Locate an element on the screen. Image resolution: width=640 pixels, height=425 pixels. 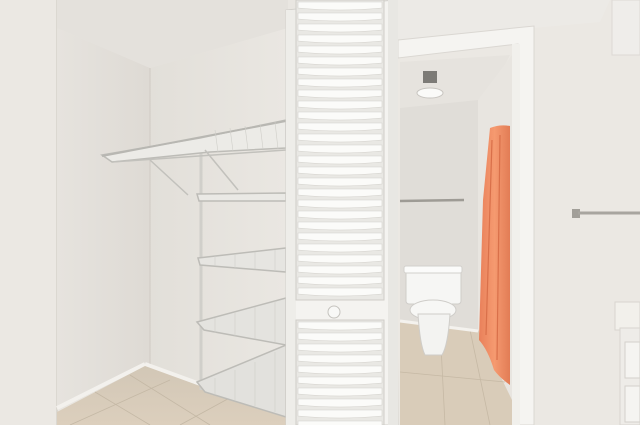
ceiling-light is located at coordinates (430, 93).